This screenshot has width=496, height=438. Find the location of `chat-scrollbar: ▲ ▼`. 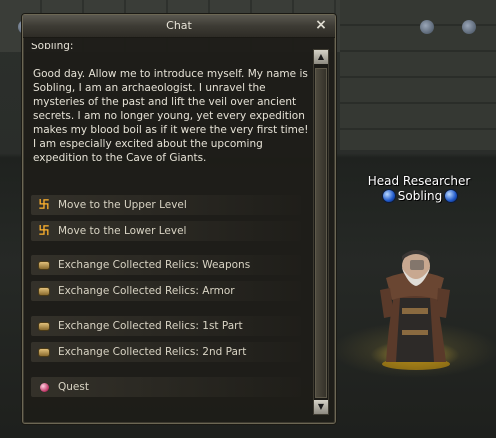

chat-scrollbar: ▲ ▼ is located at coordinates (321, 232).